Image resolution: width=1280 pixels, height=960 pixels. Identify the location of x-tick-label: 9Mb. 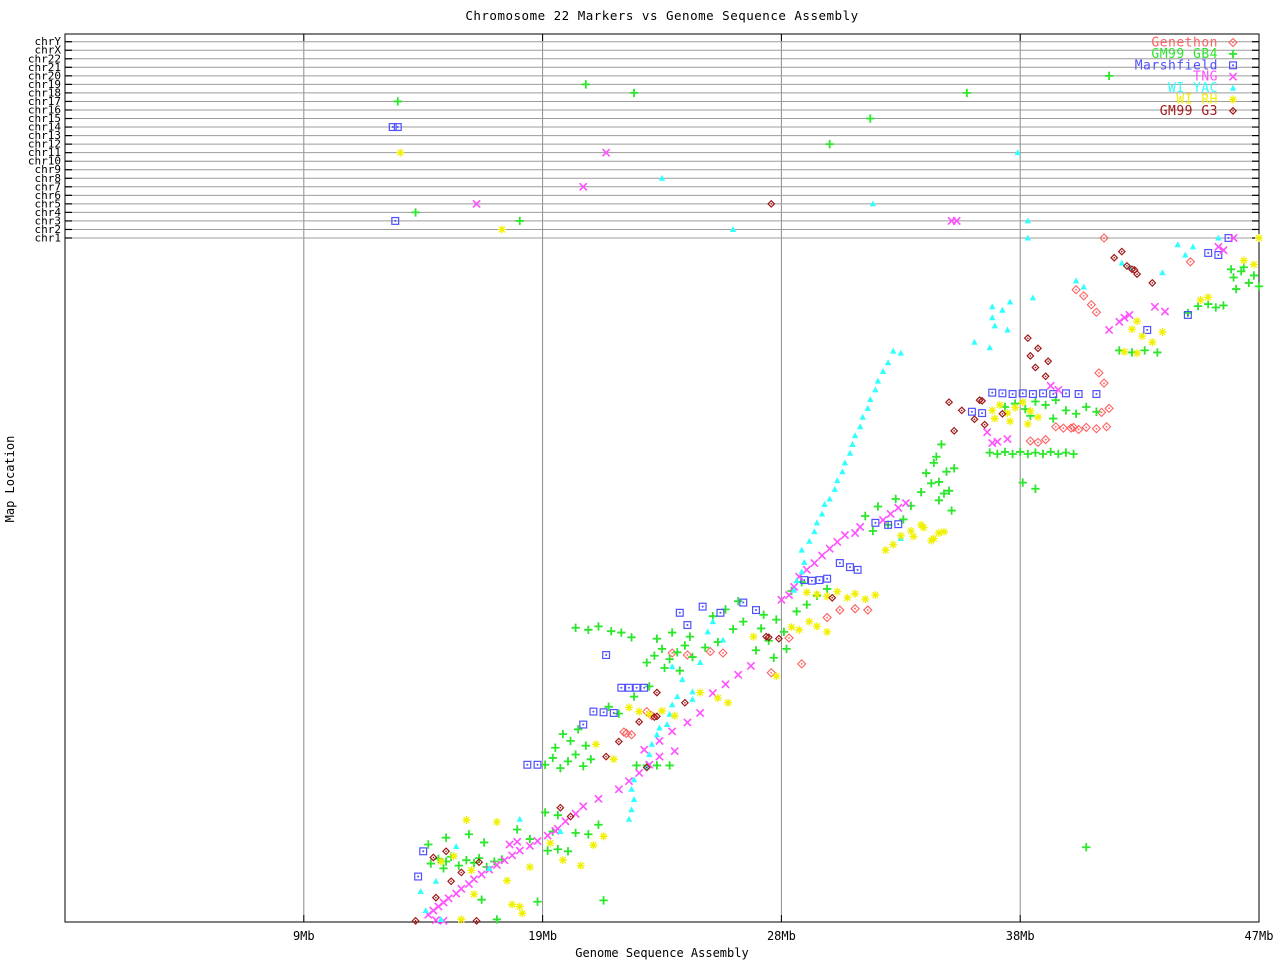
(304, 936).